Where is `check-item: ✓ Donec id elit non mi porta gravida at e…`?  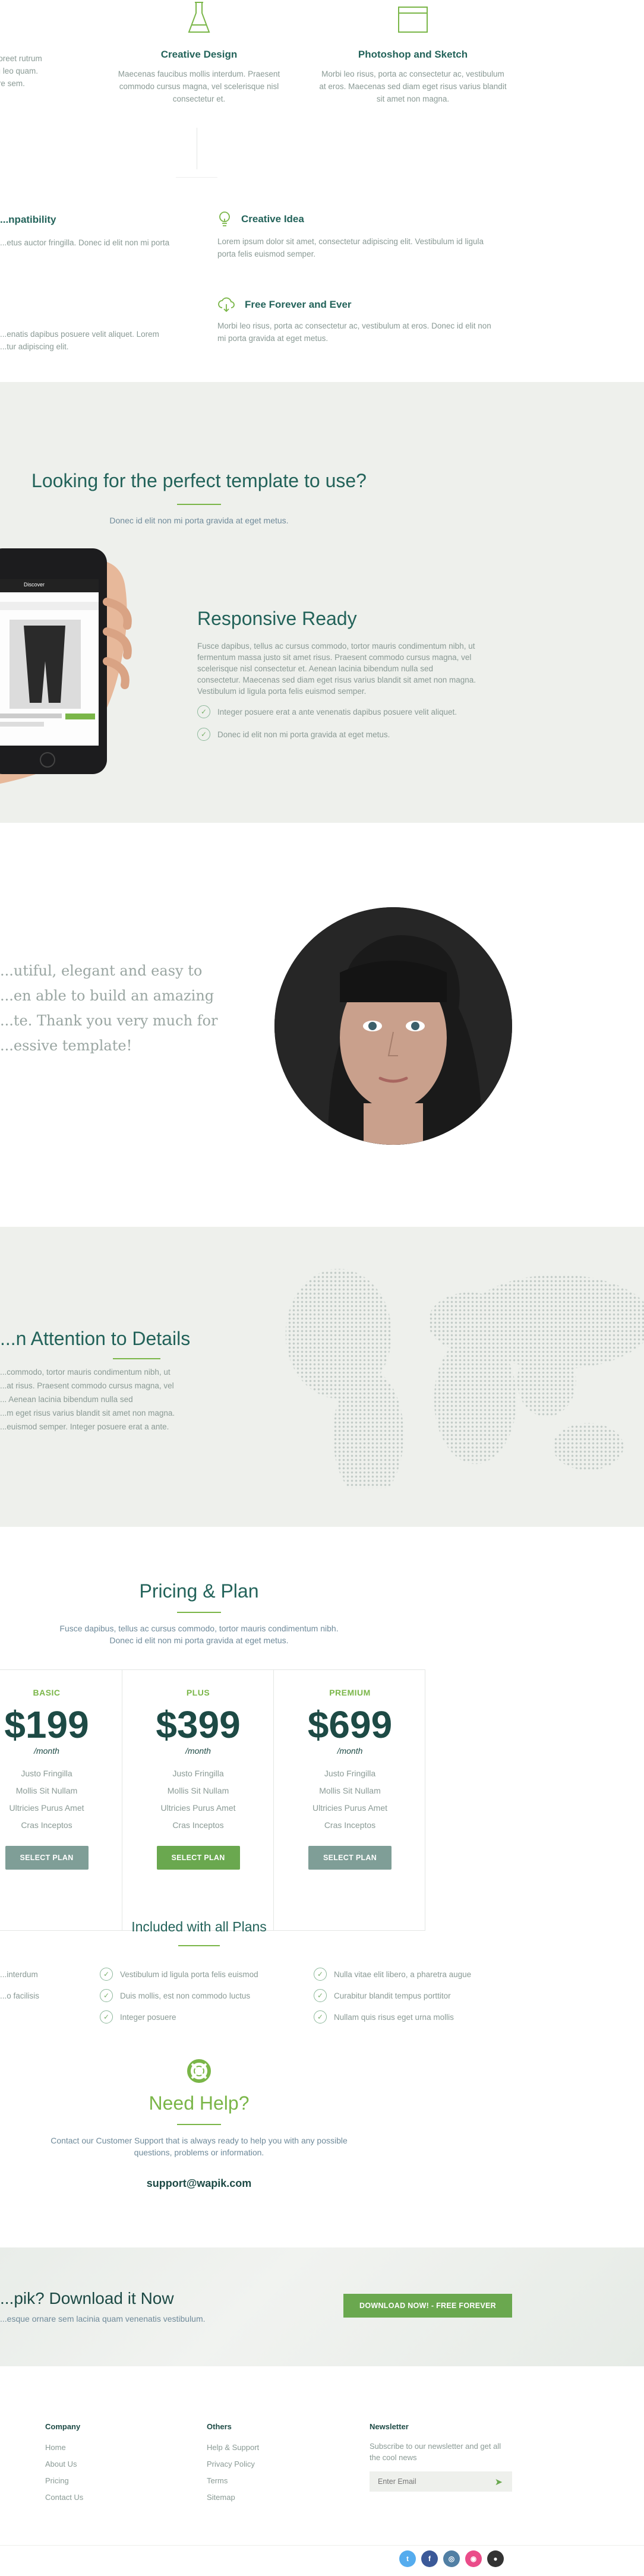 check-item: ✓ Donec id elit non mi porta gravida at e… is located at coordinates (351, 734).